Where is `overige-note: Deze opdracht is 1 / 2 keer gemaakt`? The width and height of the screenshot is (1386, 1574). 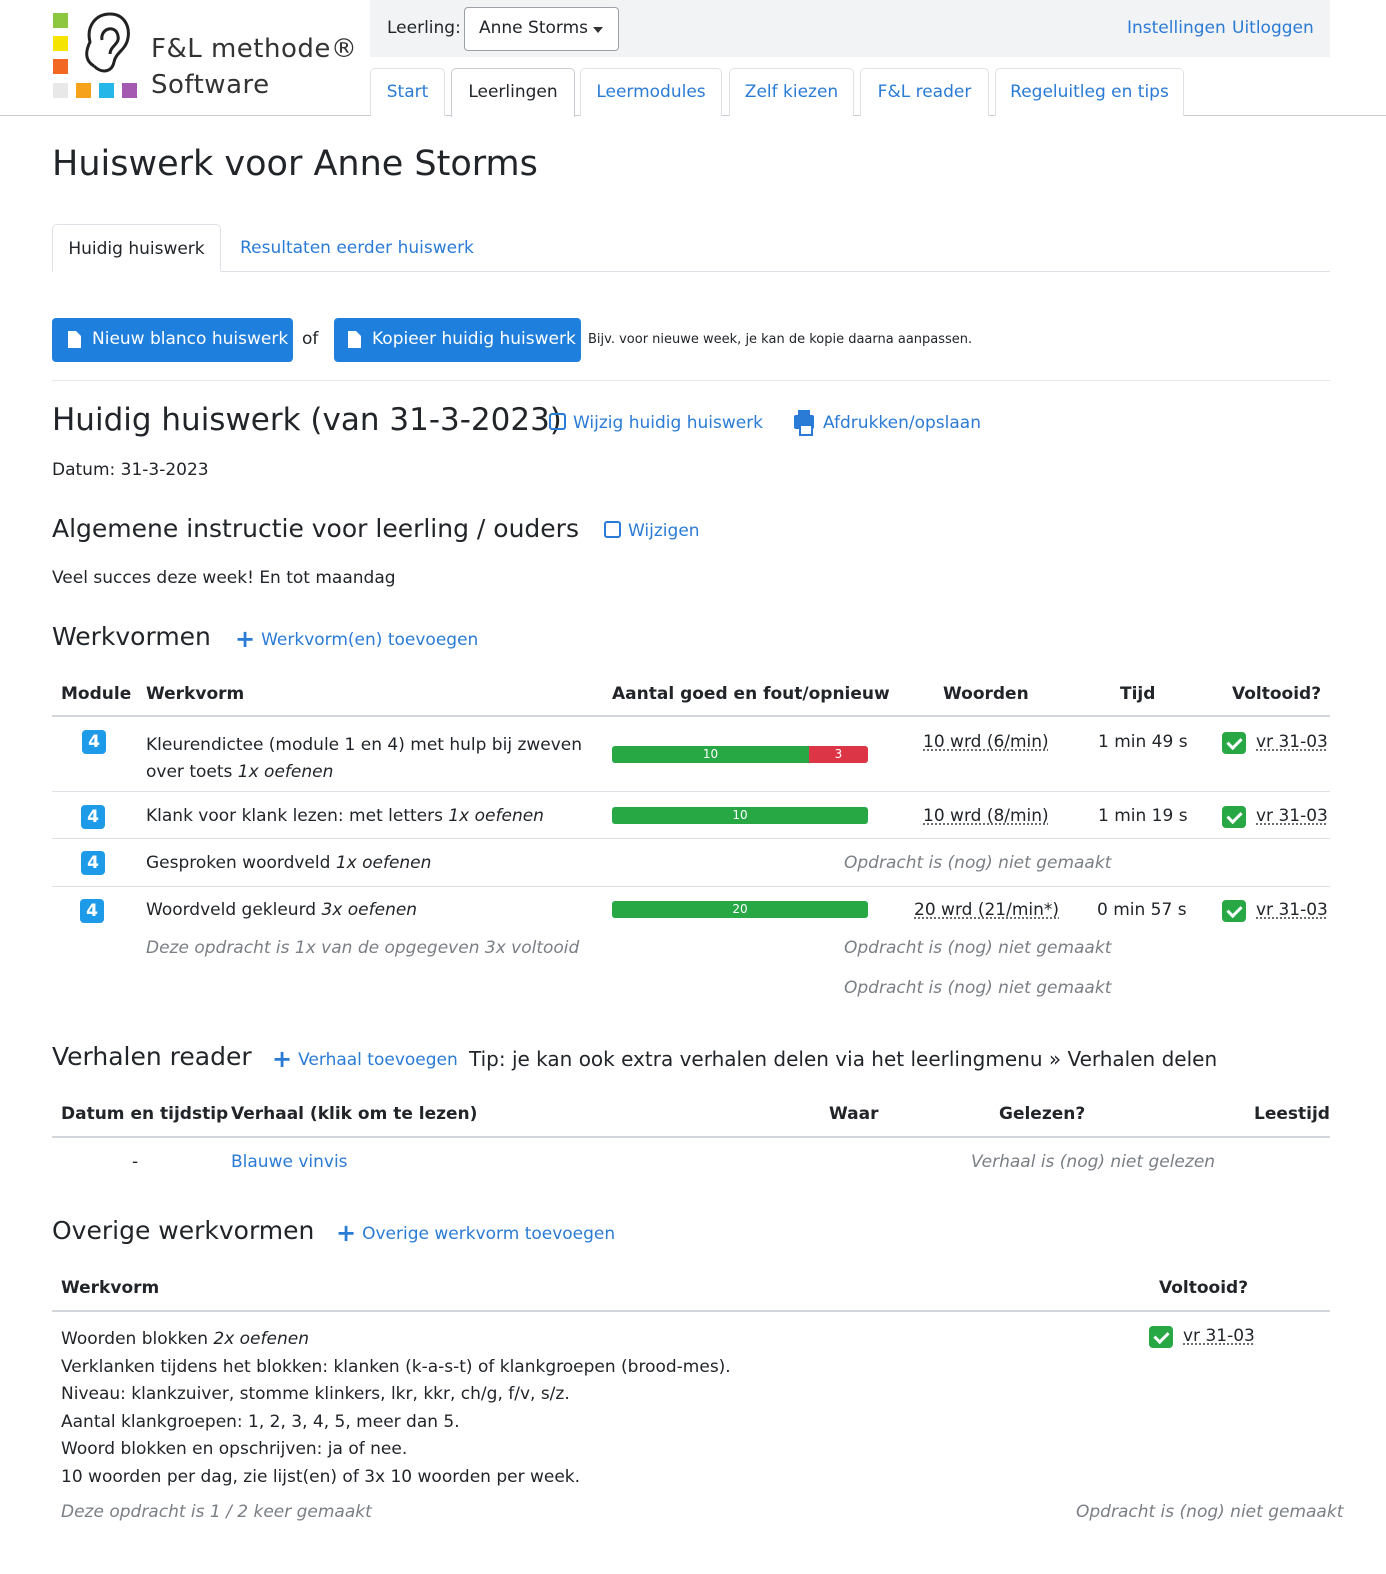
overige-note: Deze opdracht is 1 / 2 keer gemaakt is located at coordinates (216, 1512).